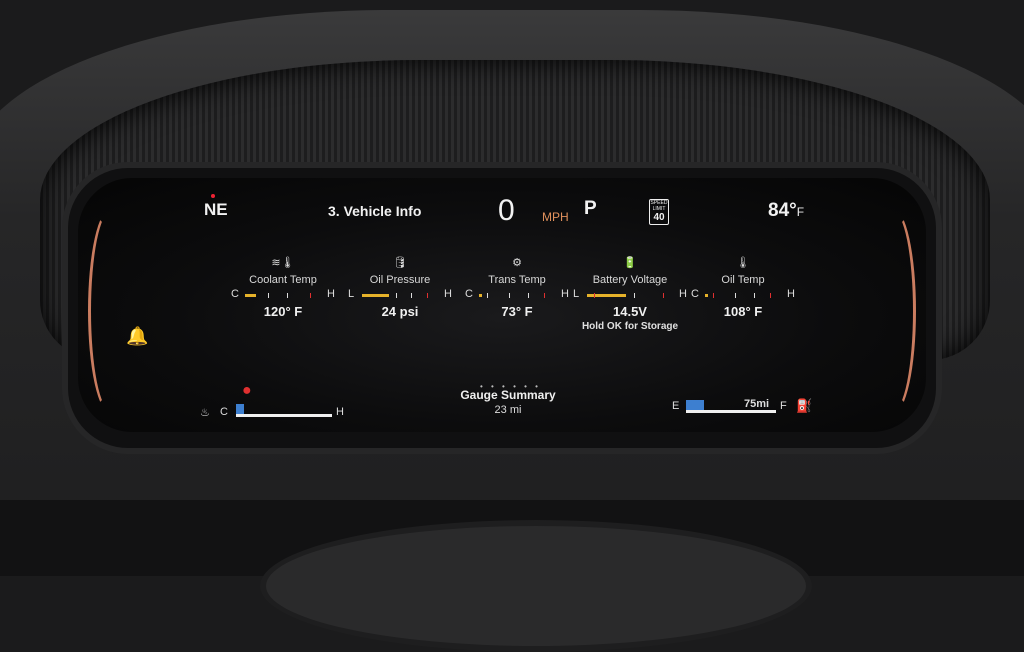 The height and width of the screenshot is (652, 1024). What do you see at coordinates (743, 311) in the screenshot?
I see `gauge-value: 108° F` at bounding box center [743, 311].